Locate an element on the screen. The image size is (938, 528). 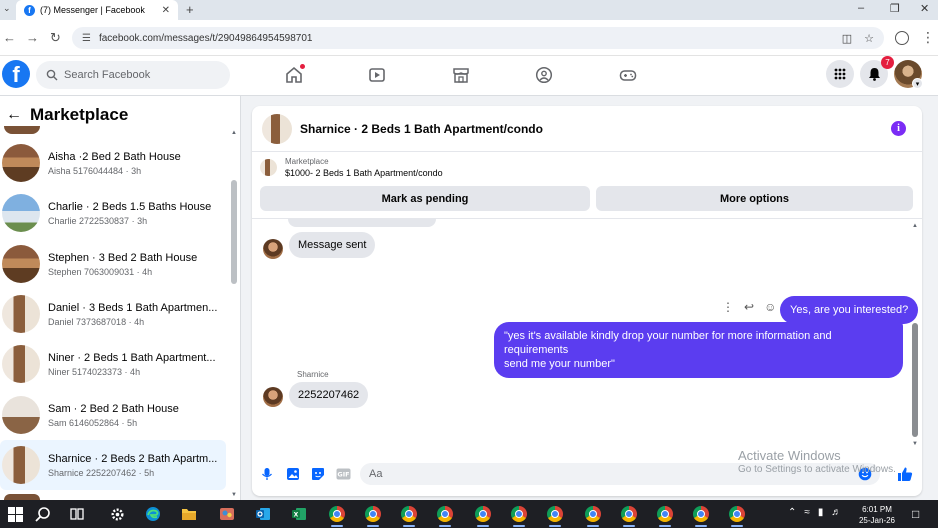
gaming-icon is located at coordinates (628, 75).